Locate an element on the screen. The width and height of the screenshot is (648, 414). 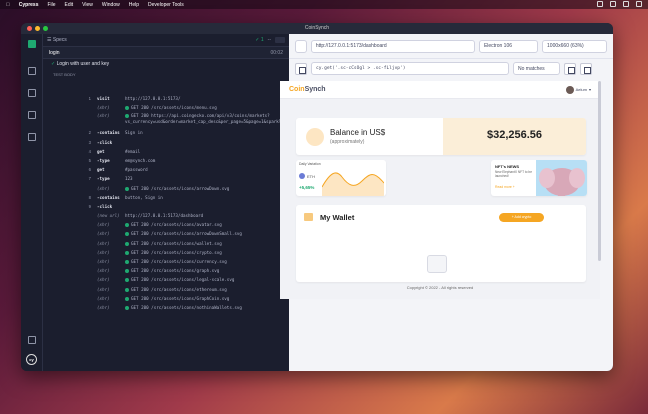
command-row: 7 -type 123 is located at coordinates (165, 178).